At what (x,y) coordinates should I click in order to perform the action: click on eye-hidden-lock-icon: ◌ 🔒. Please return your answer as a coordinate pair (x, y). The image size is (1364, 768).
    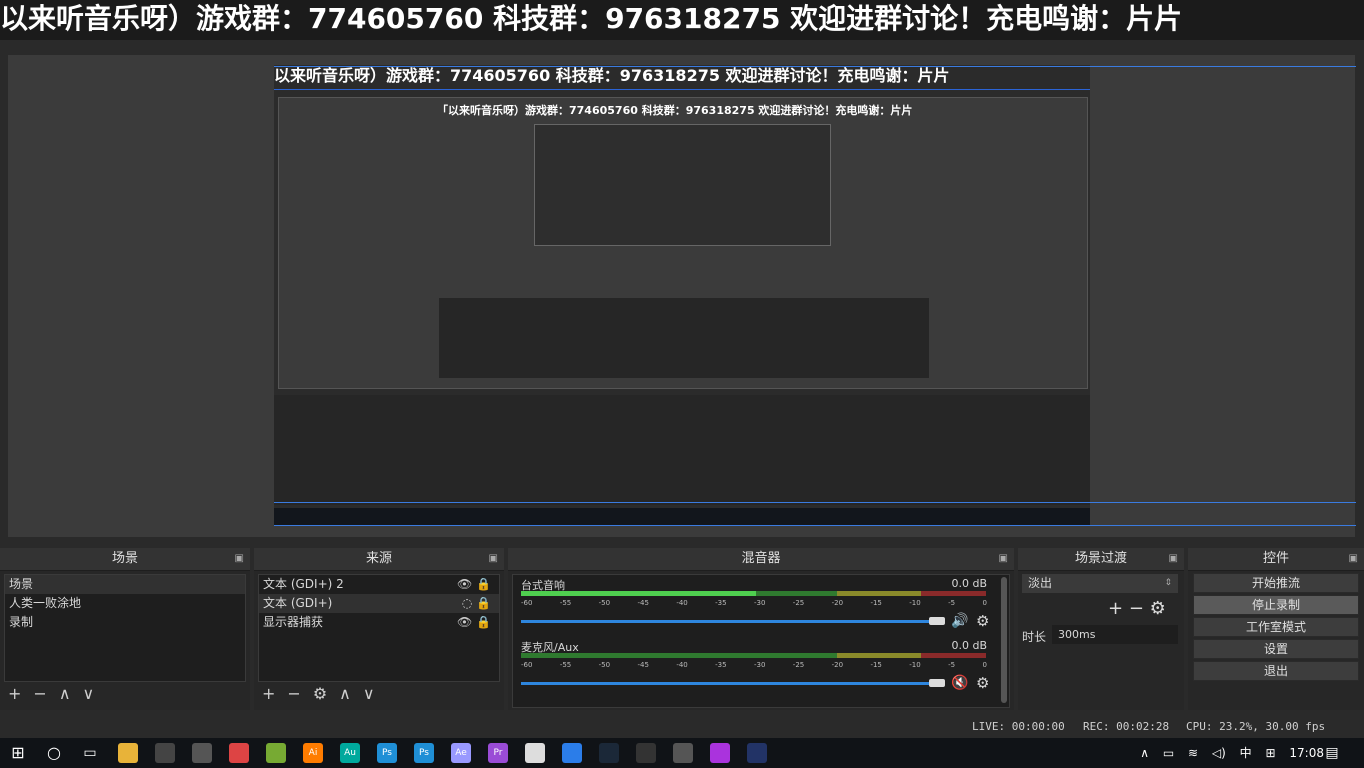
    Looking at the image, I should click on (476, 603).